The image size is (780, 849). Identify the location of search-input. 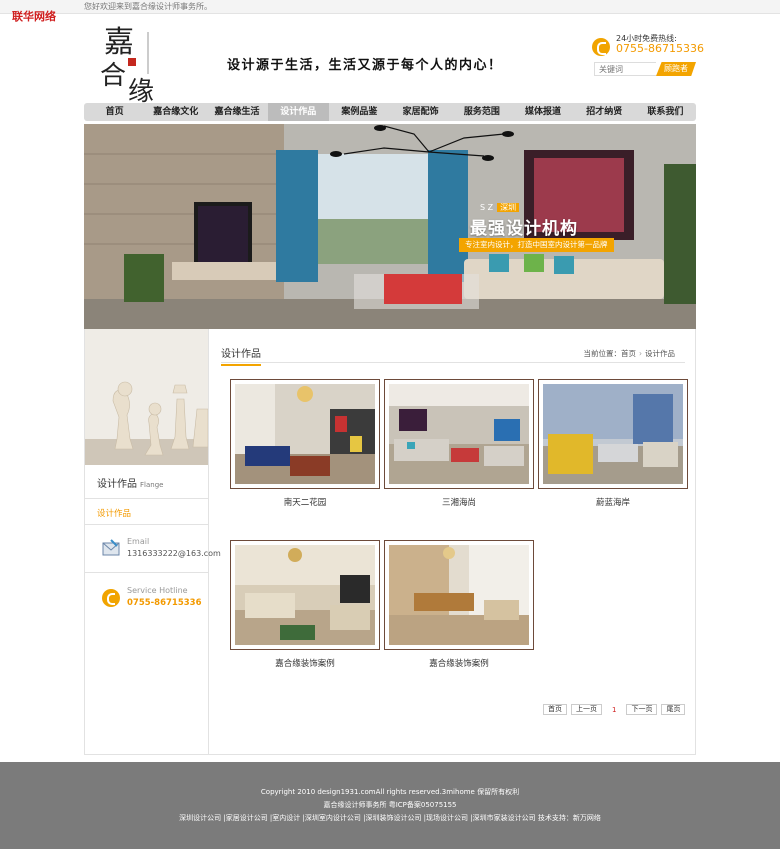
(625, 69).